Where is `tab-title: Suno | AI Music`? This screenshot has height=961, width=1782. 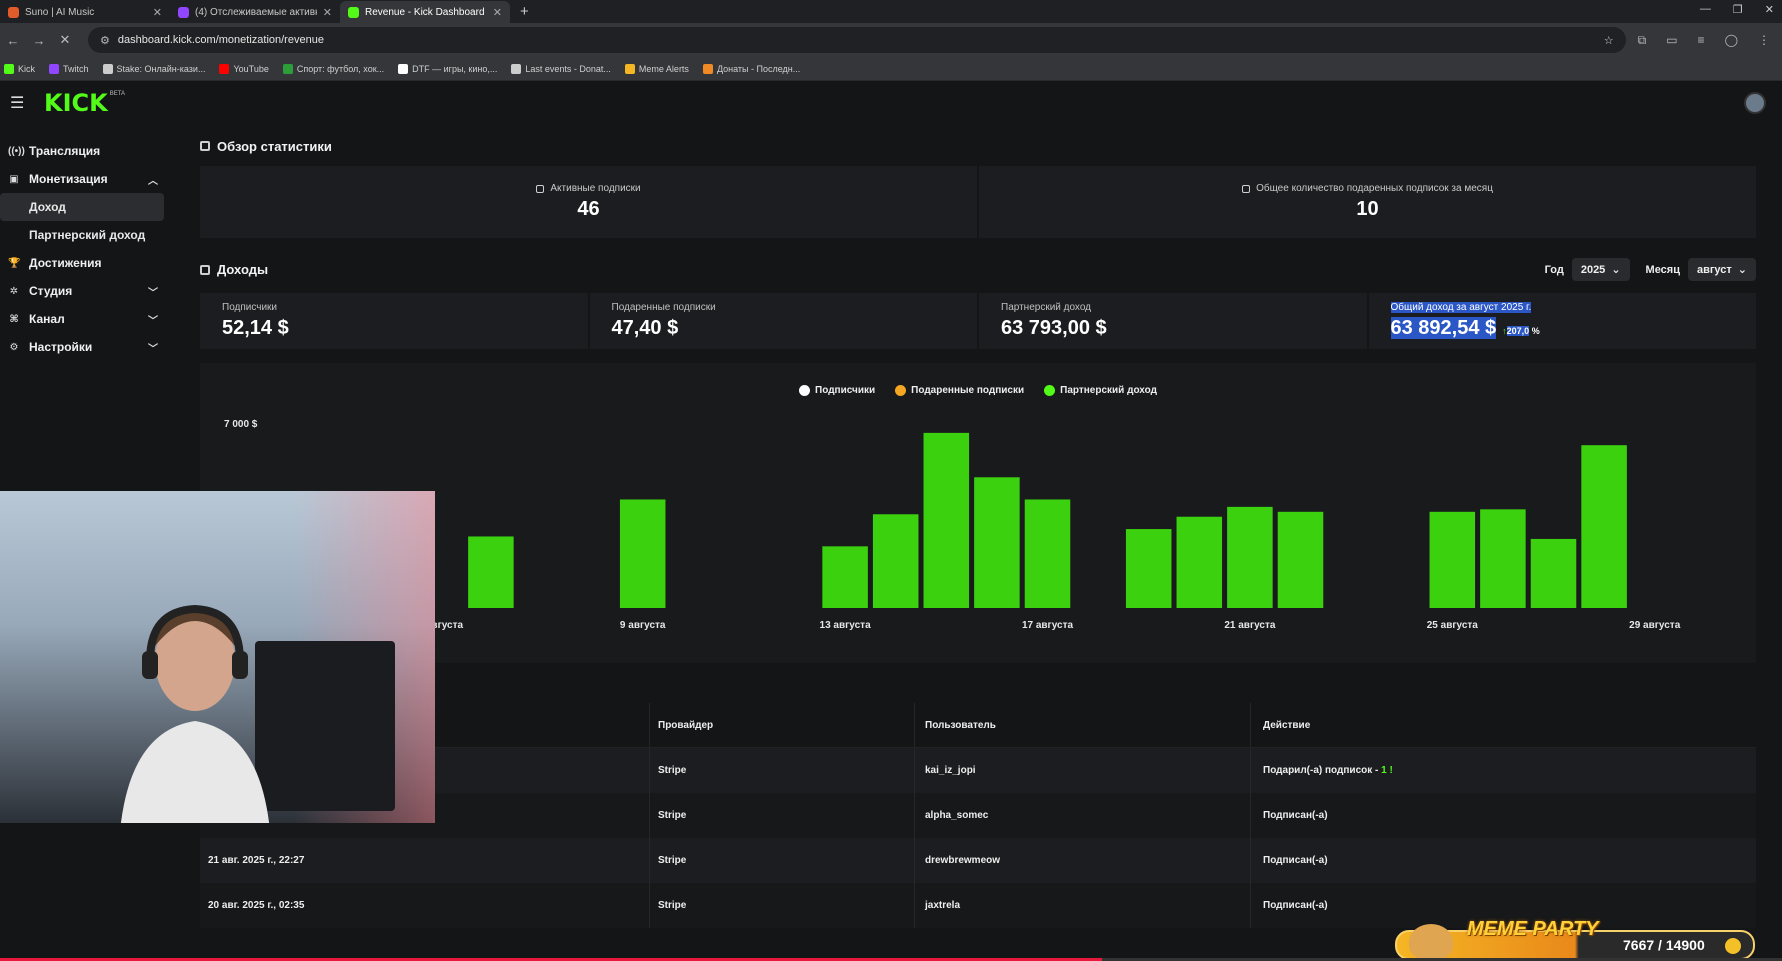
tab-title: Suno | AI Music is located at coordinates (60, 12).